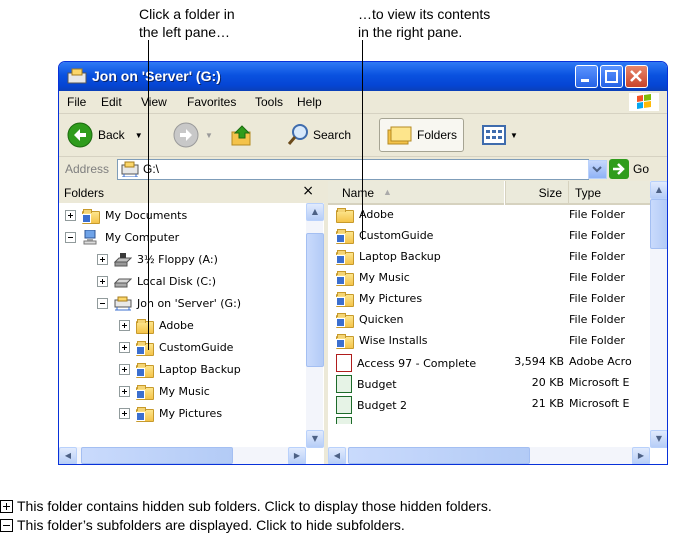 This screenshot has width=697, height=541. I want to click on back-dropdown-icon: ▼, so click(139, 135).